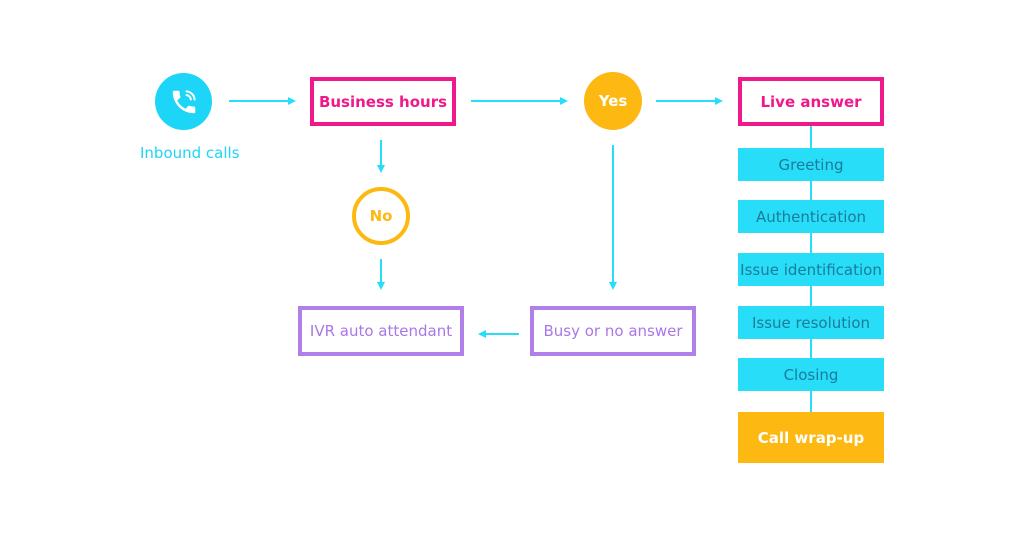  What do you see at coordinates (811, 216) in the screenshot?
I see `step-authentication: Authentication` at bounding box center [811, 216].